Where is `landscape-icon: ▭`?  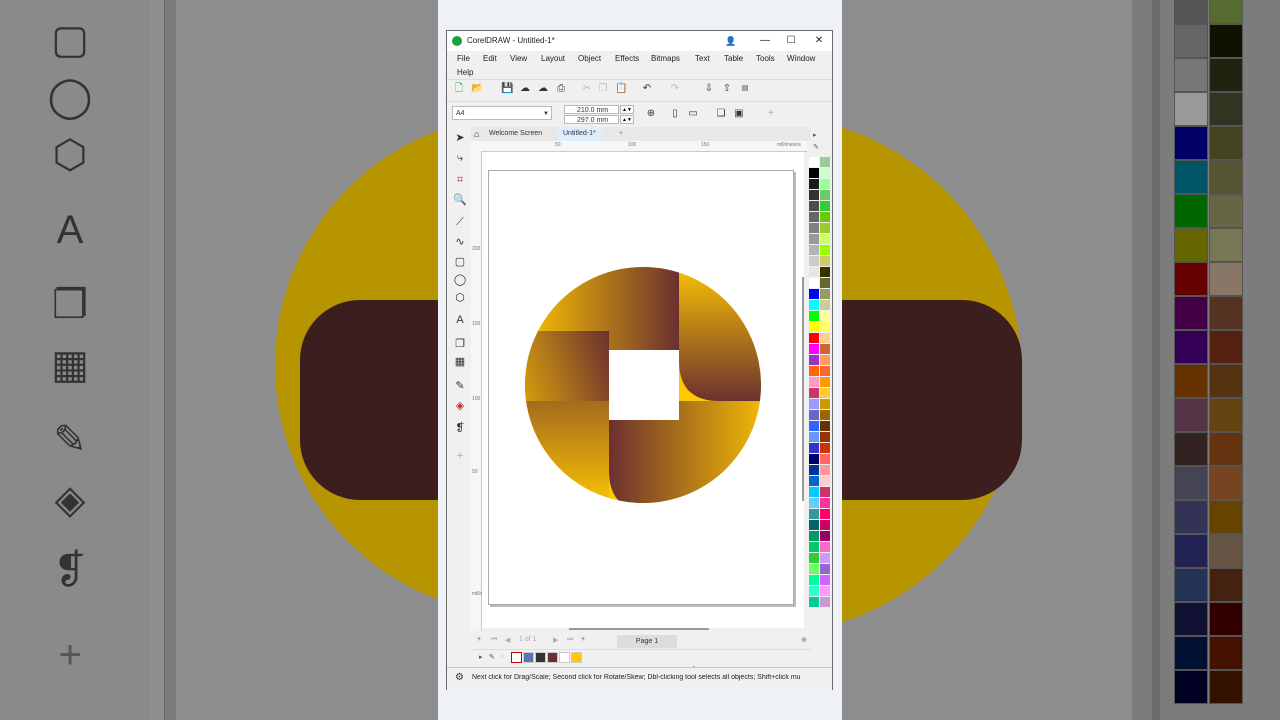 landscape-icon: ▭ is located at coordinates (693, 114).